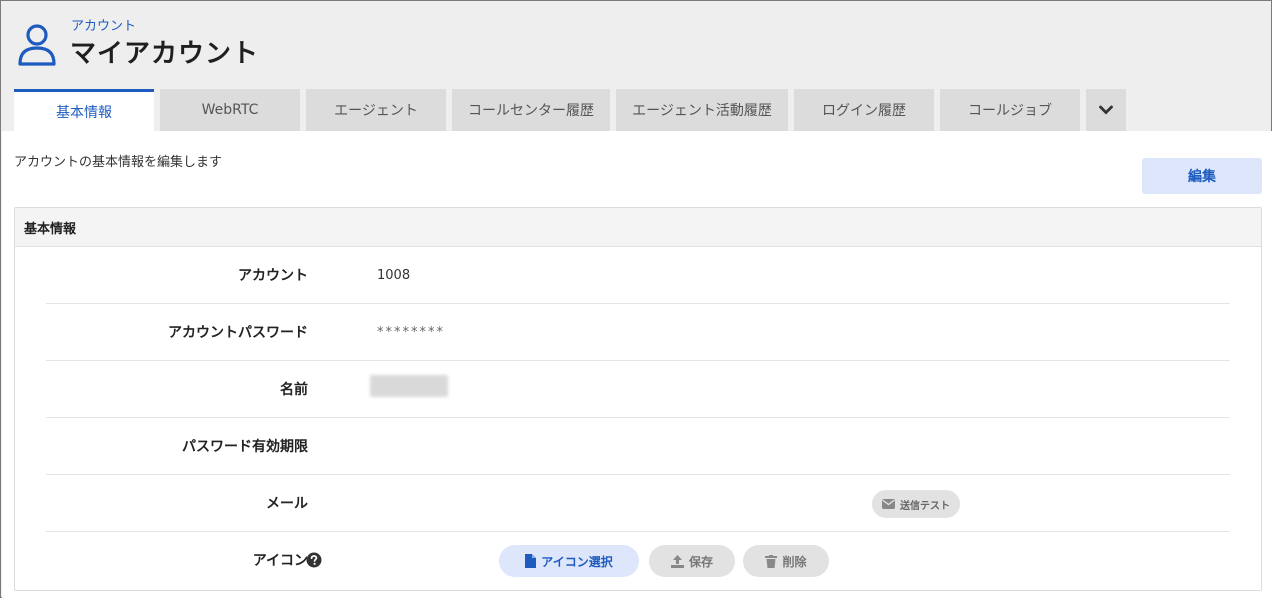 The image size is (1272, 598). What do you see at coordinates (1202, 176) in the screenshot?
I see `edit-button: 編集` at bounding box center [1202, 176].